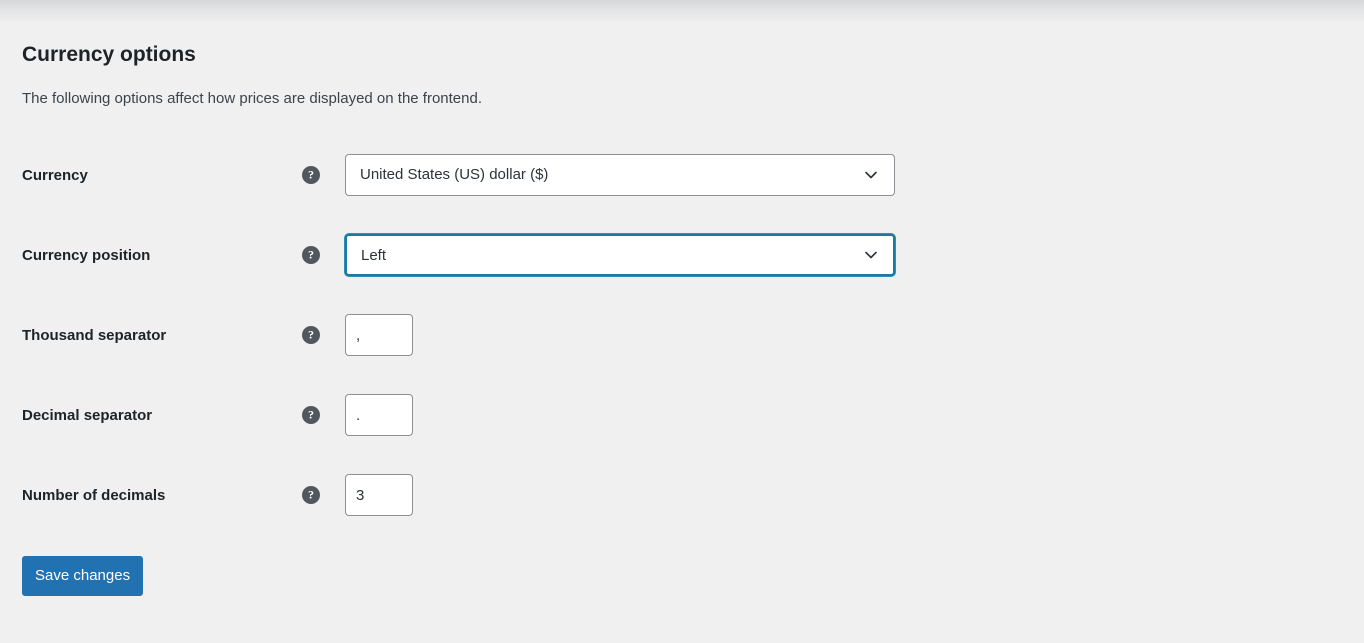 This screenshot has height=643, width=1364. What do you see at coordinates (86, 255) in the screenshot?
I see `label-currency-position: Currency position` at bounding box center [86, 255].